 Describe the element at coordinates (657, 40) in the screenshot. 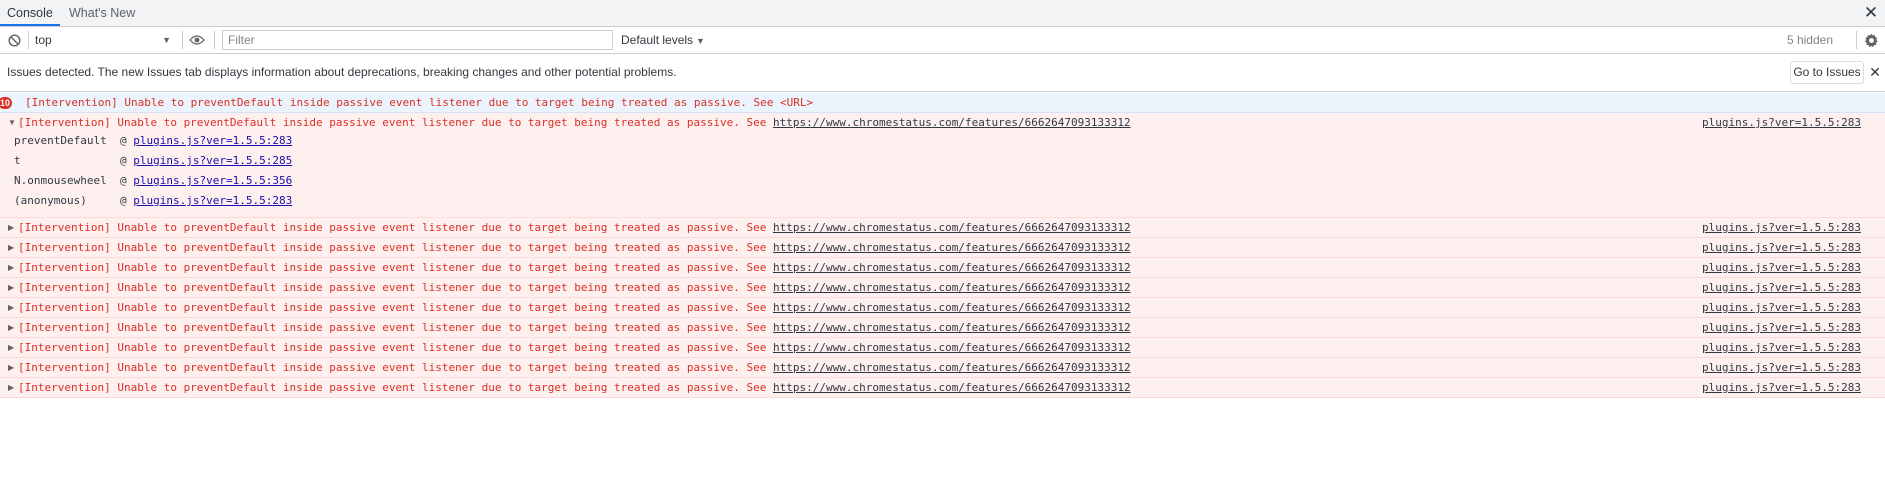

I see `log-levels-label: Default levels` at that location.